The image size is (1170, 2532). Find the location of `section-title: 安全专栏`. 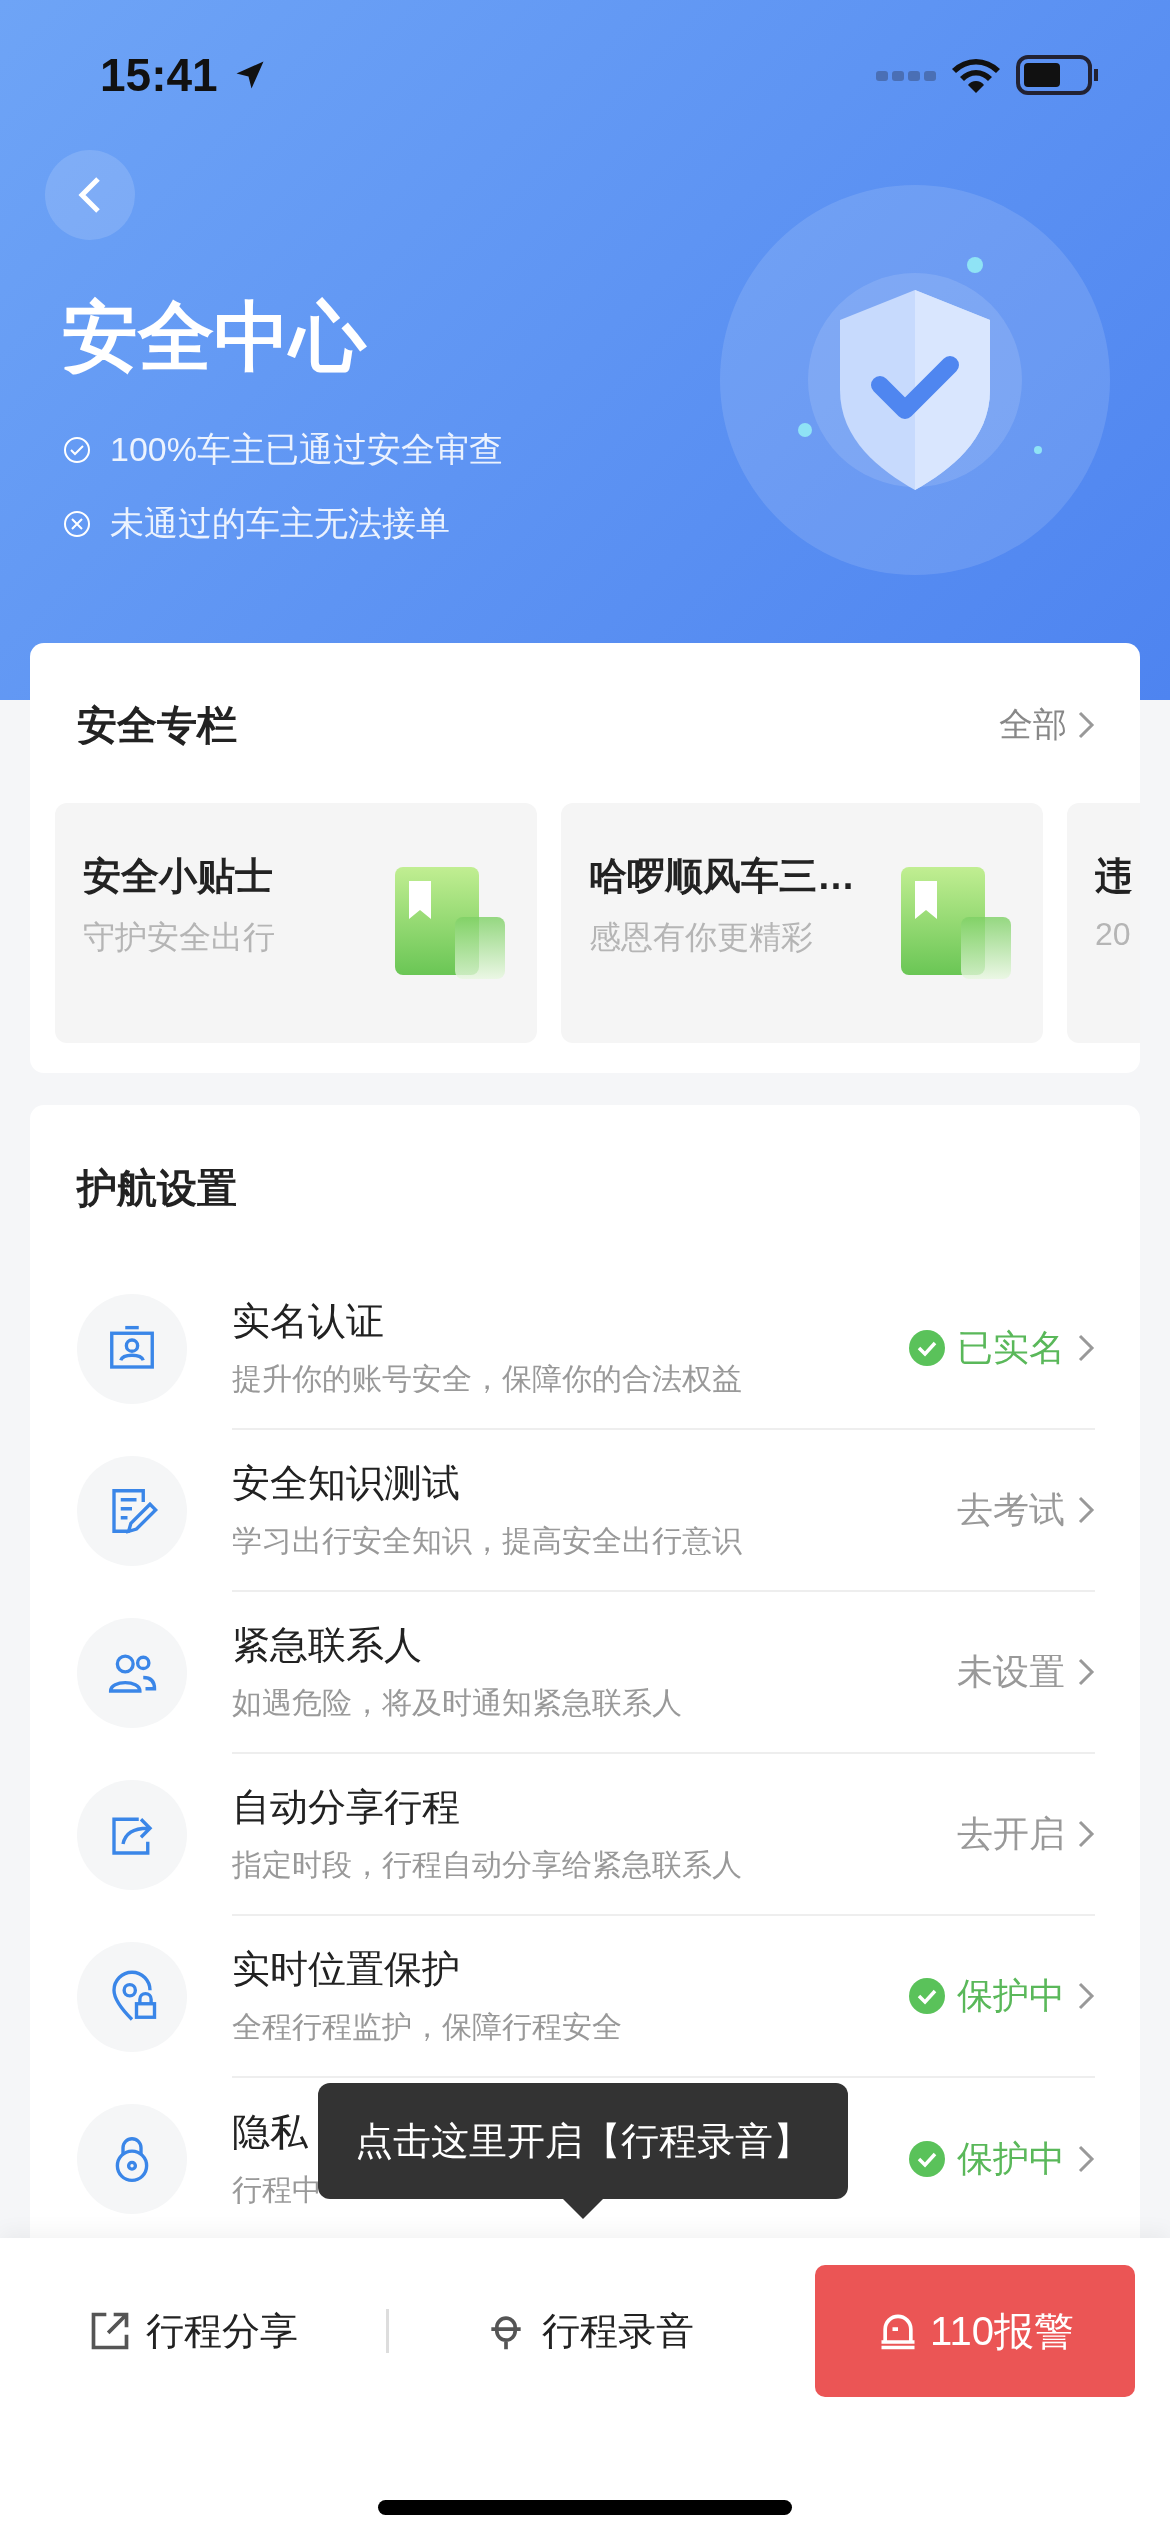

section-title: 安全专栏 is located at coordinates (157, 725).